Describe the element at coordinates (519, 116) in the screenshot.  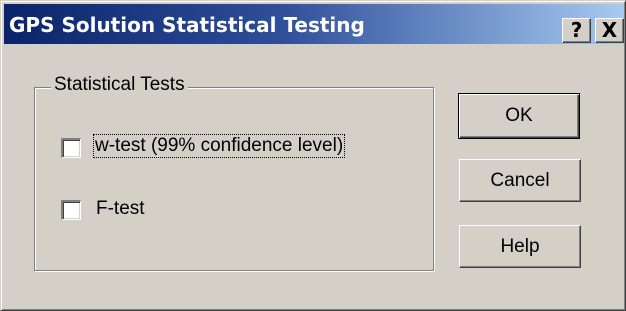
I see `ok-button: OK` at that location.